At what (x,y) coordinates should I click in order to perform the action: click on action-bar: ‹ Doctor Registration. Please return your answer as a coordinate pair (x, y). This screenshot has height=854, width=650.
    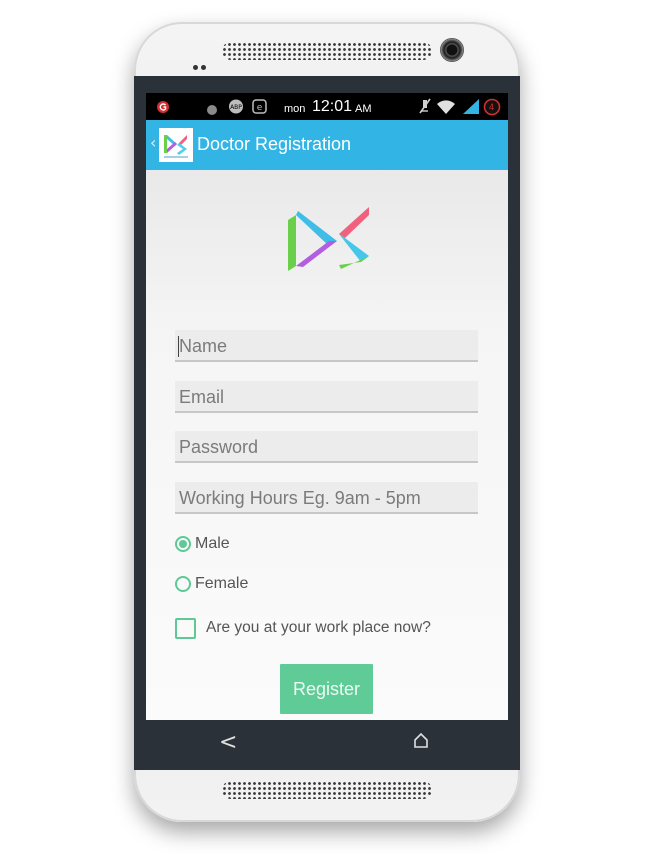
    Looking at the image, I should click on (327, 145).